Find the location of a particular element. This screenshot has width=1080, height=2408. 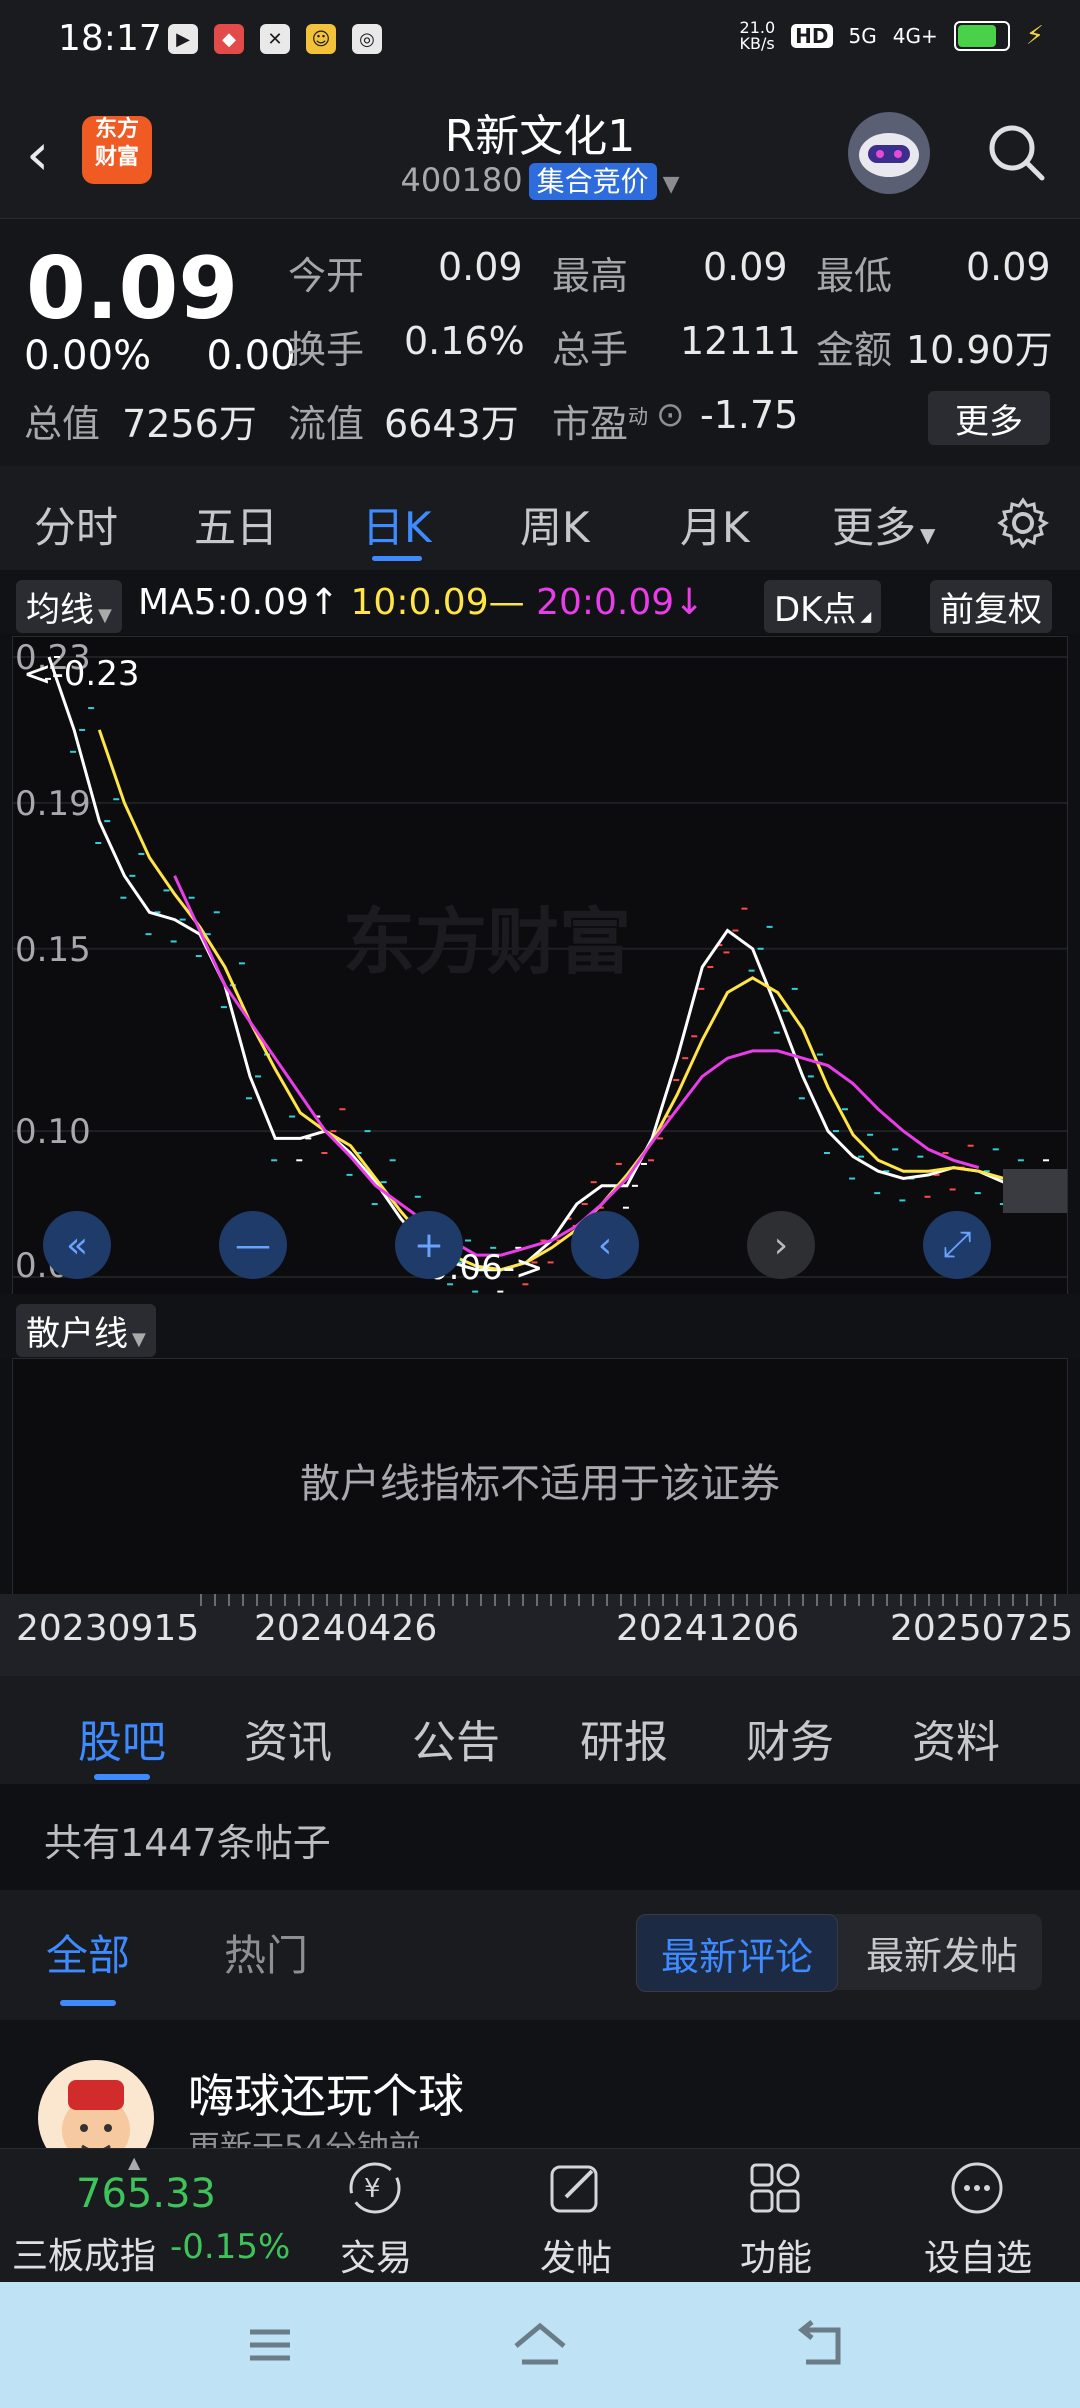

float-label: 流值 is located at coordinates (326, 424).